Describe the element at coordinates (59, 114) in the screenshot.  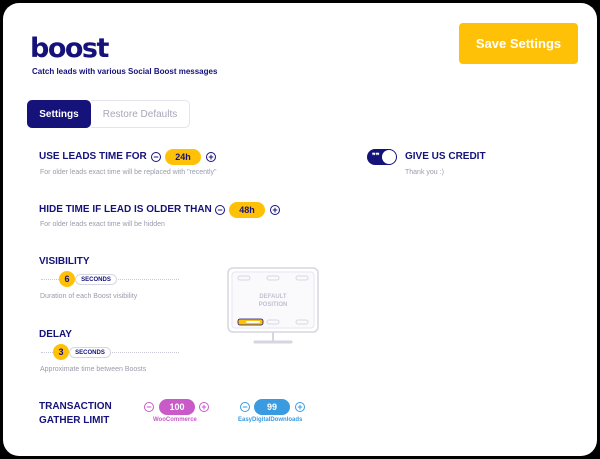
I see `tab-settings: Settings` at that location.